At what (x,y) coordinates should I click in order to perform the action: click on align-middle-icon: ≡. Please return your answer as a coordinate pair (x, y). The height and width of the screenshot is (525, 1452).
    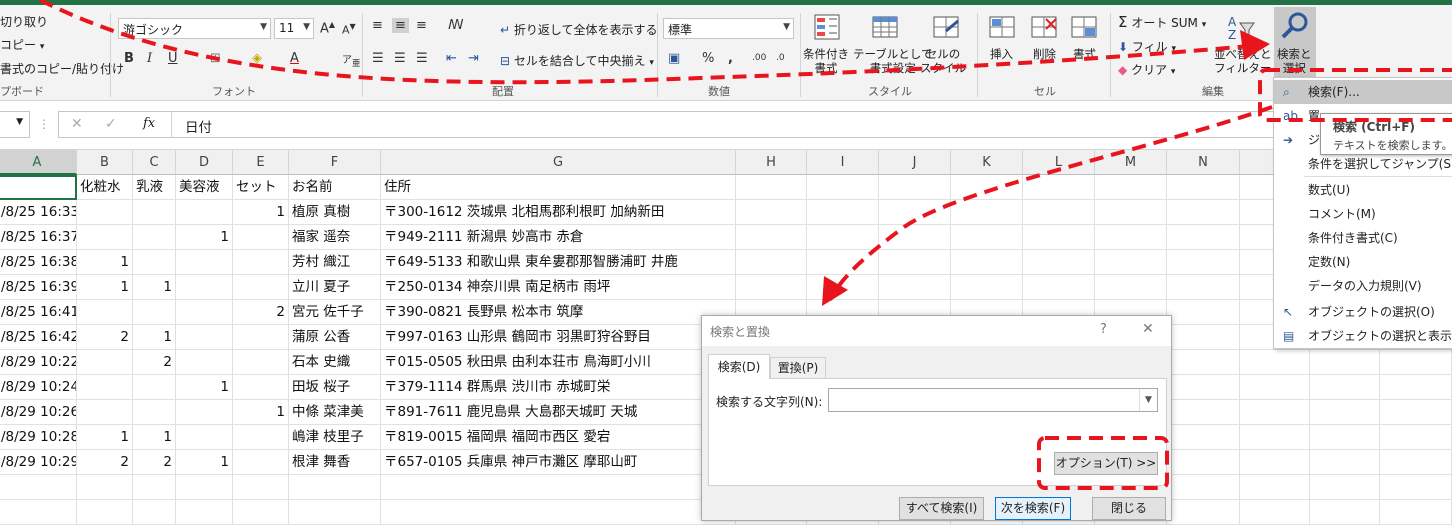
    Looking at the image, I should click on (400, 25).